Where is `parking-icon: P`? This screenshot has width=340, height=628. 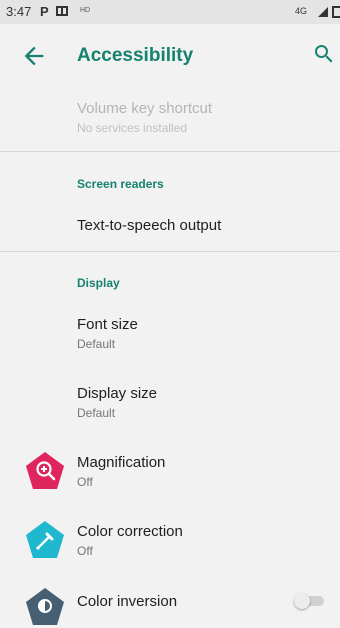 parking-icon: P is located at coordinates (44, 11).